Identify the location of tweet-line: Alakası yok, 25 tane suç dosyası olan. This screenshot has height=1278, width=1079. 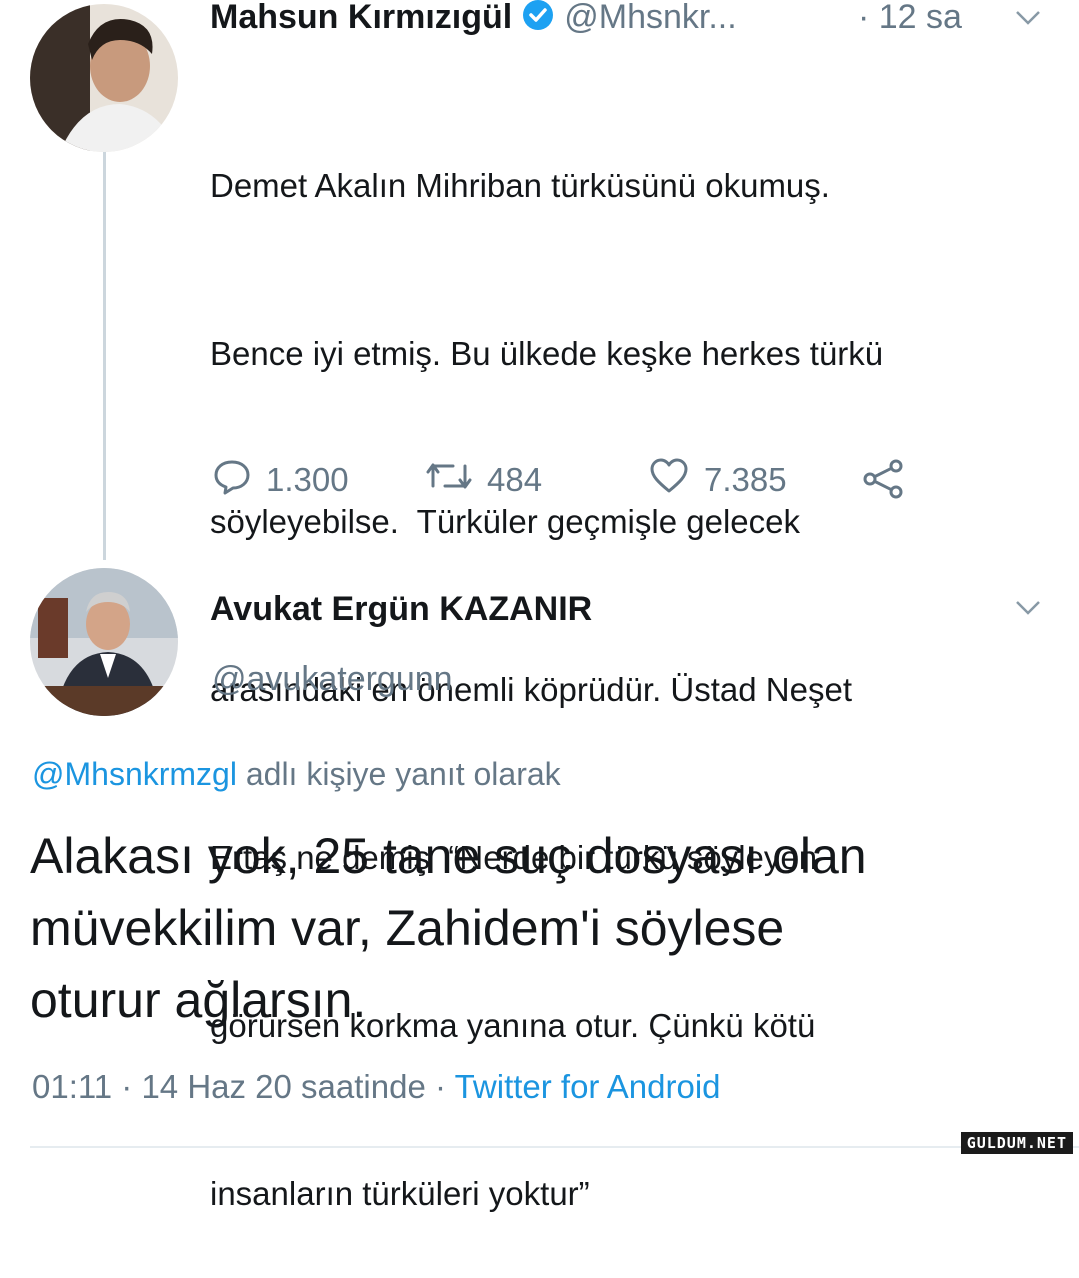
(448, 856).